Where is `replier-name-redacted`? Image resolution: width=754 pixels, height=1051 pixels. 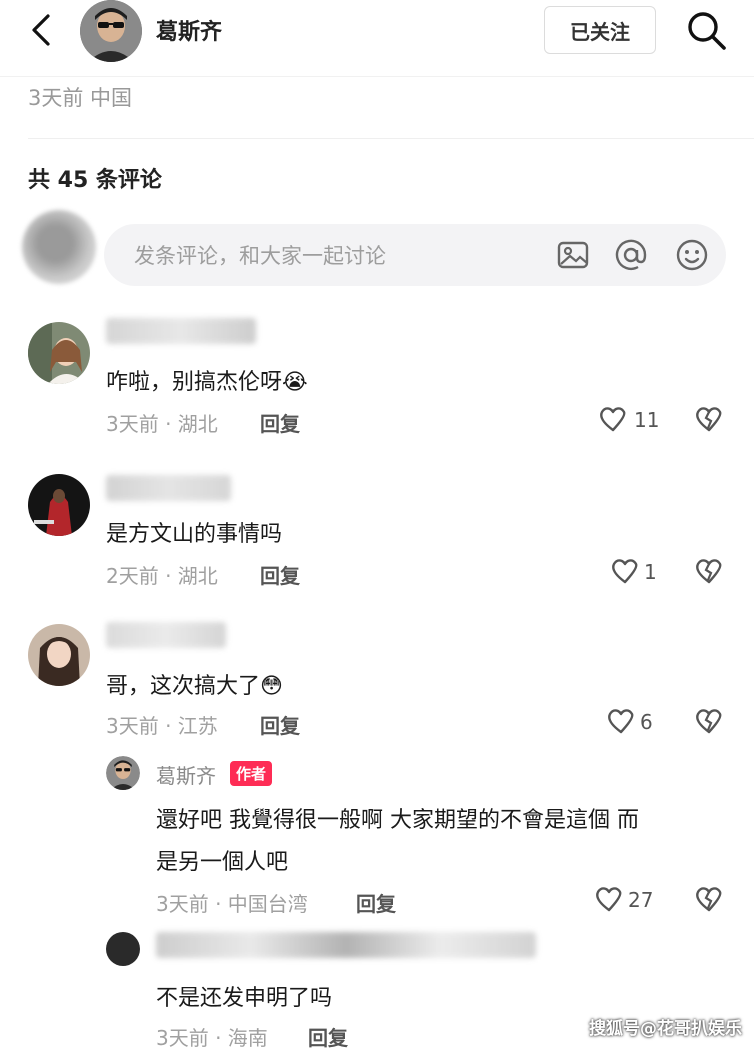
replier-name-redacted is located at coordinates (346, 945).